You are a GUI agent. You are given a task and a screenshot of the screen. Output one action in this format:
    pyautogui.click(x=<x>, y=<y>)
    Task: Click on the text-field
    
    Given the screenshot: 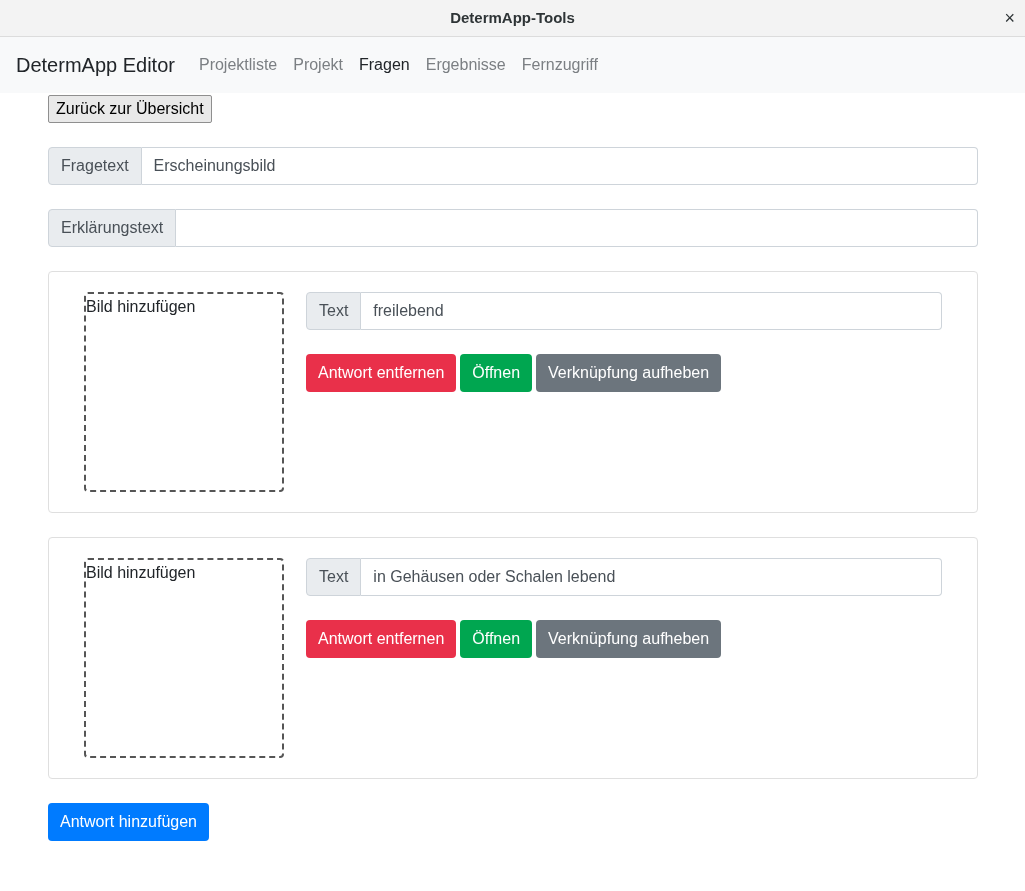 What is the action you would take?
    pyautogui.click(x=577, y=228)
    